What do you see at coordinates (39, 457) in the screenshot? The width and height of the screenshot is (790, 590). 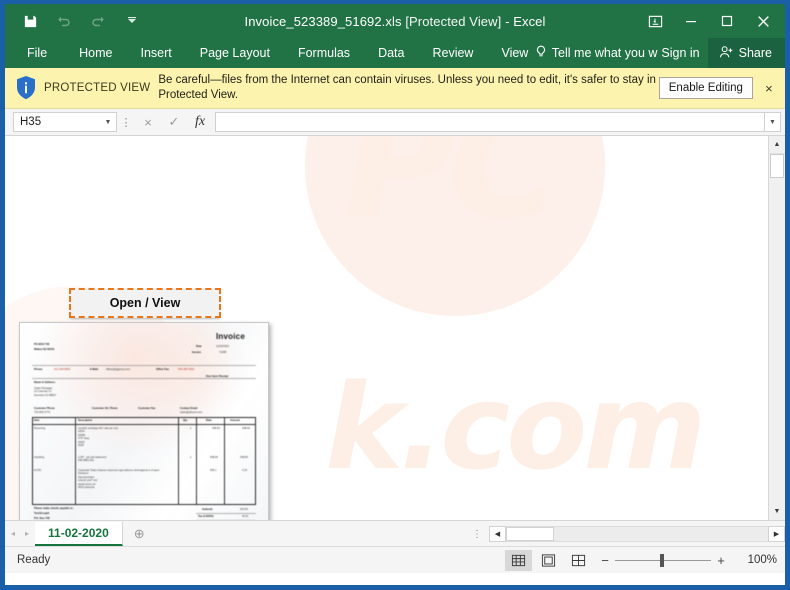 I see `row-item-1: Handling` at bounding box center [39, 457].